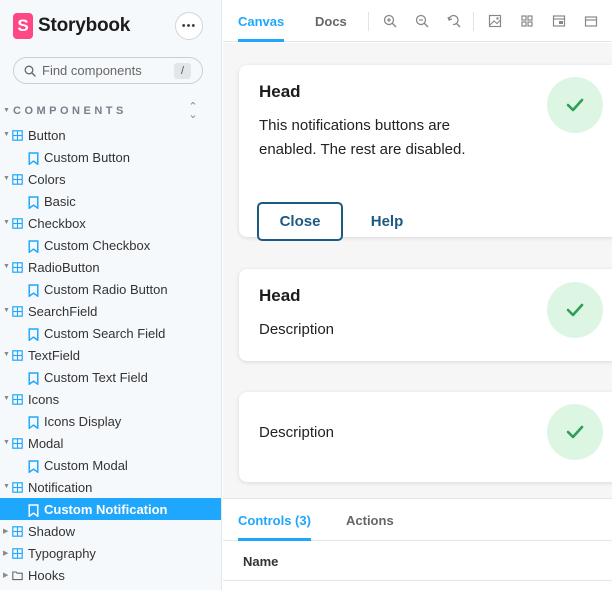 This screenshot has height=590, width=612. Describe the element at coordinates (110, 553) in the screenshot. I see `sidebar-component-item: ▶ Typography` at that location.